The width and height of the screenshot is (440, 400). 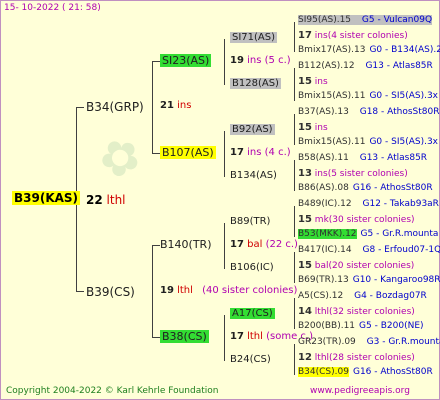 I want to click on gen1-node: B39(CS), so click(x=110, y=292).